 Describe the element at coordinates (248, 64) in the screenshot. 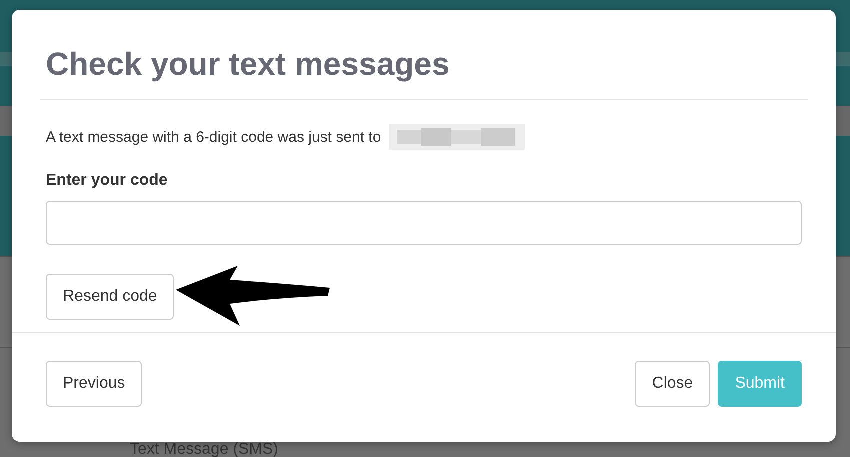

I see `dialog-title: Check your text messages` at that location.